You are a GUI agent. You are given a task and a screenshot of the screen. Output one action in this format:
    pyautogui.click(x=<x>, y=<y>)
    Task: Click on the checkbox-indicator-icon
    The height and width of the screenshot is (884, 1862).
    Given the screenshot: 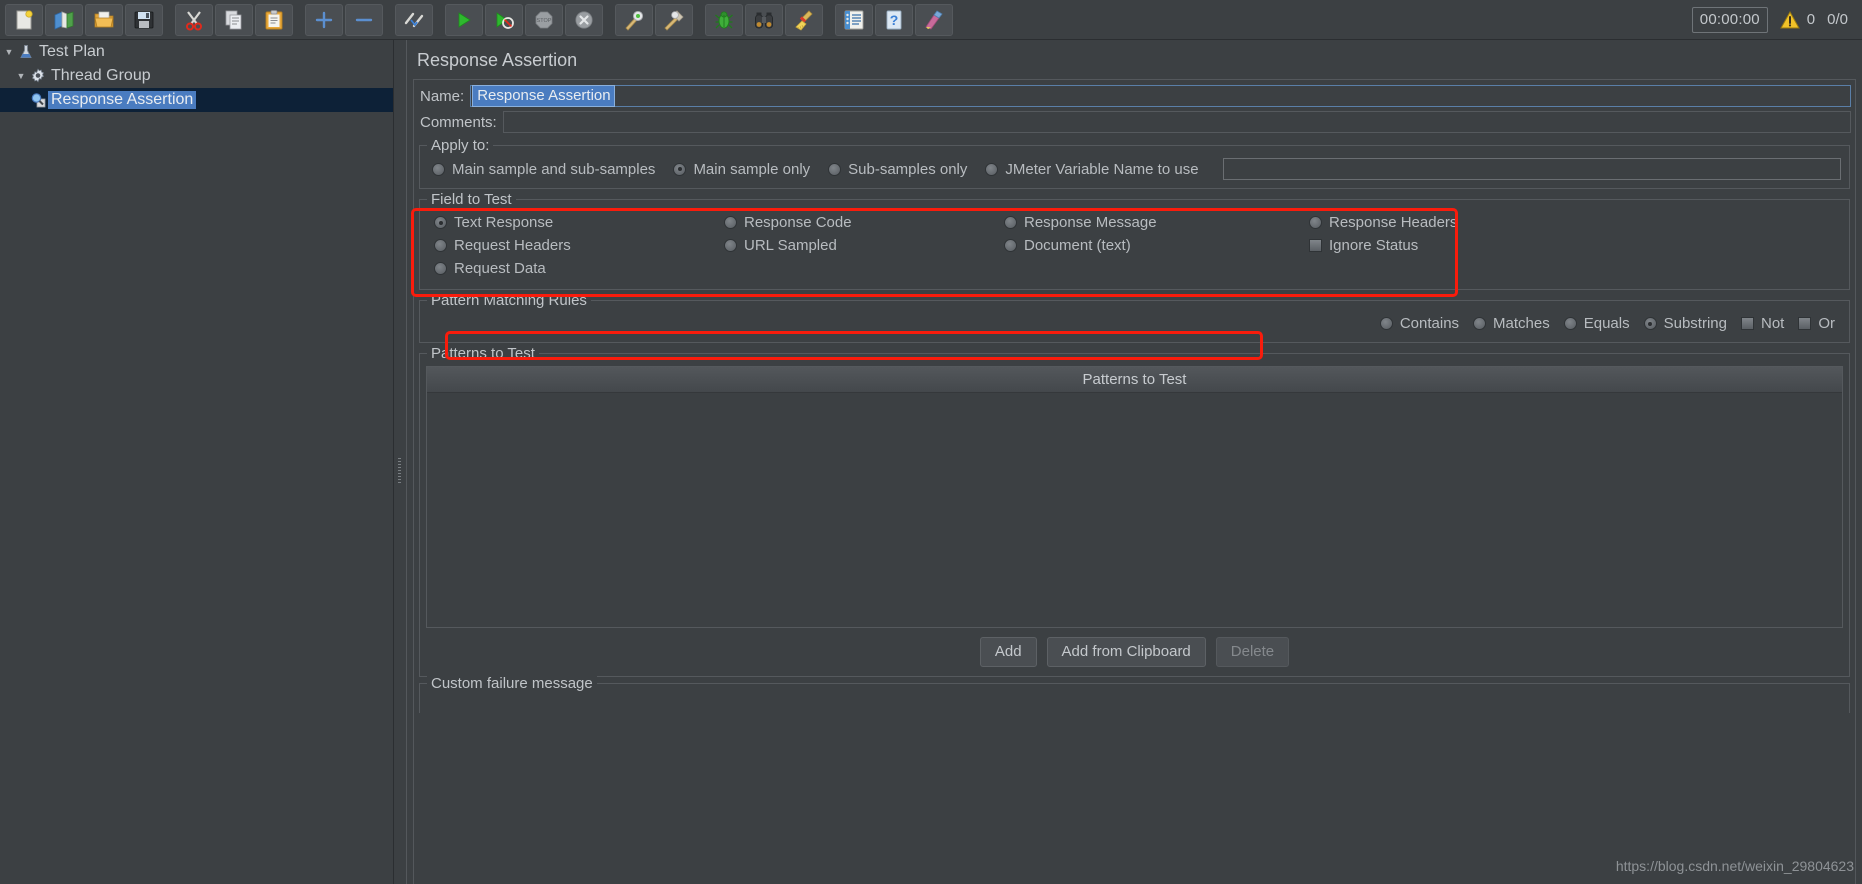 What is the action you would take?
    pyautogui.click(x=1747, y=323)
    